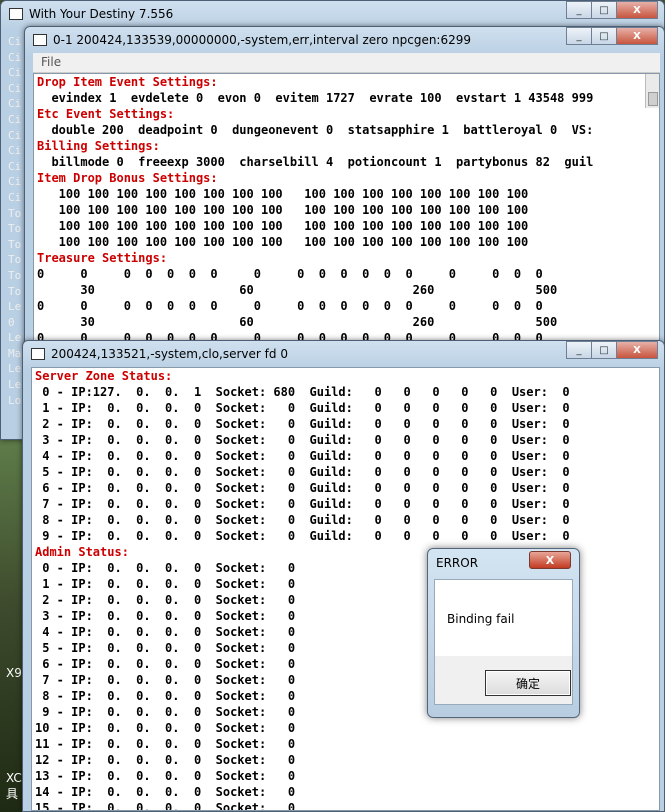  Describe the element at coordinates (14, 786) in the screenshot. I see `side-bottom-labels: XC 具` at that location.